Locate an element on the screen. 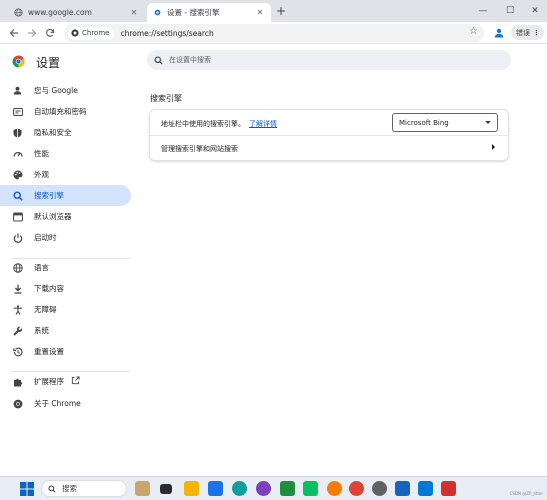 This screenshot has height=500, width=547. site-chip: Chrome is located at coordinates (91, 33).